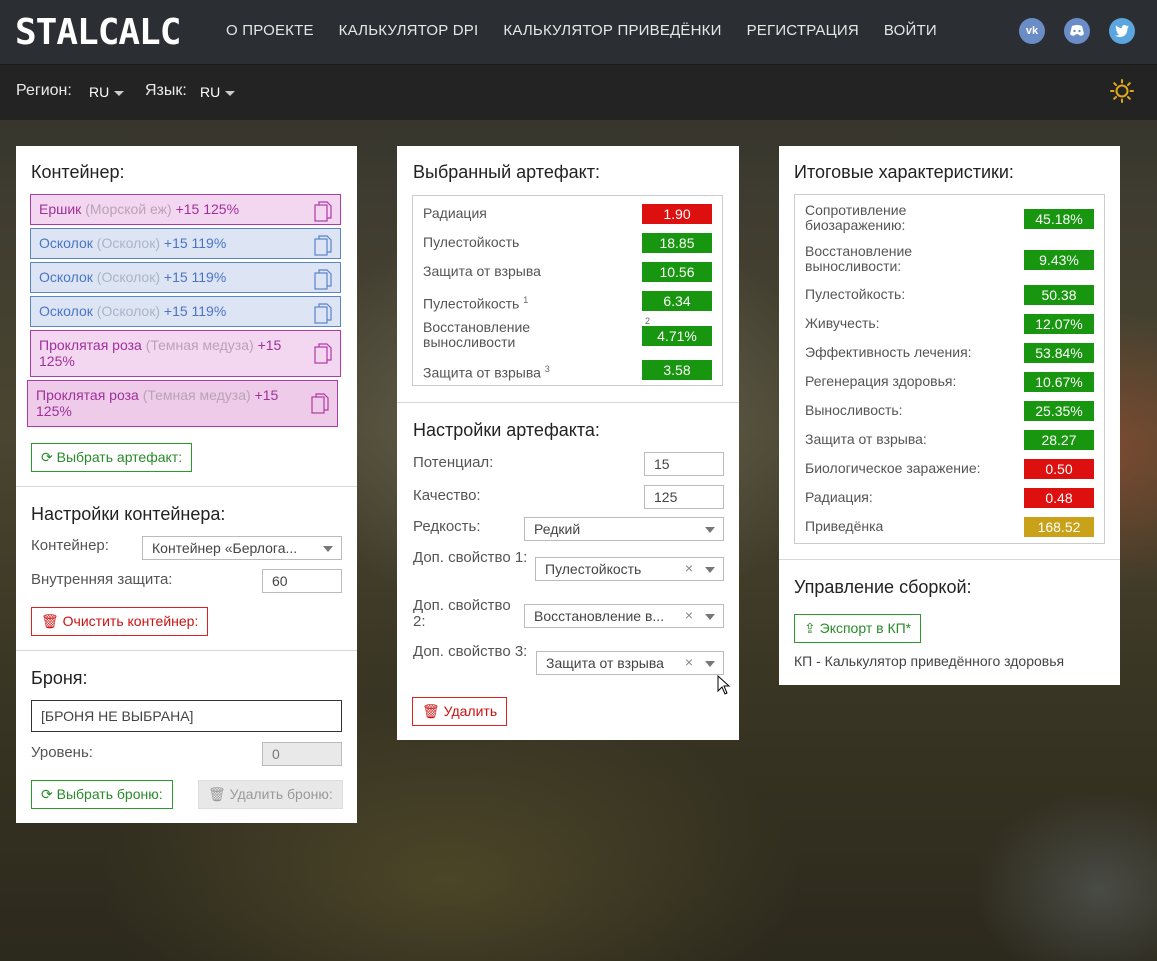 This screenshot has height=961, width=1157. Describe the element at coordinates (949, 469) in the screenshot. I see `stat-row: Биологическое заражение: 0.50` at that location.